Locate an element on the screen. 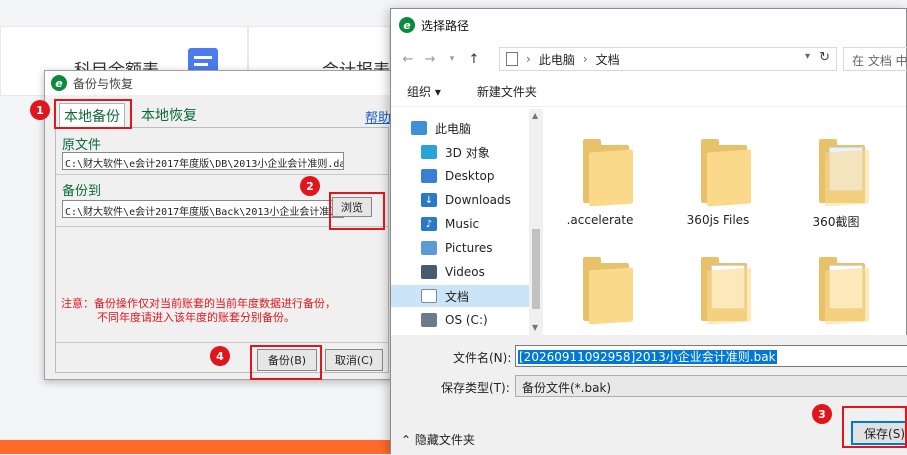 Image resolution: width=907 pixels, height=455 pixels. tree-item-label: OS (C:) is located at coordinates (466, 320).